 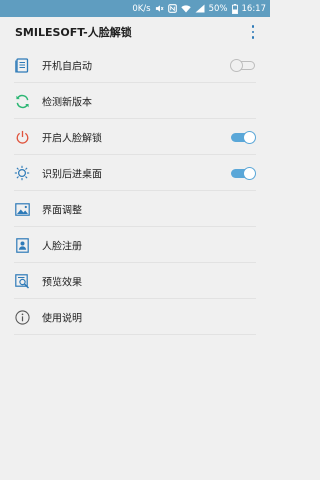 I want to click on battery-icon, so click(x=234, y=8).